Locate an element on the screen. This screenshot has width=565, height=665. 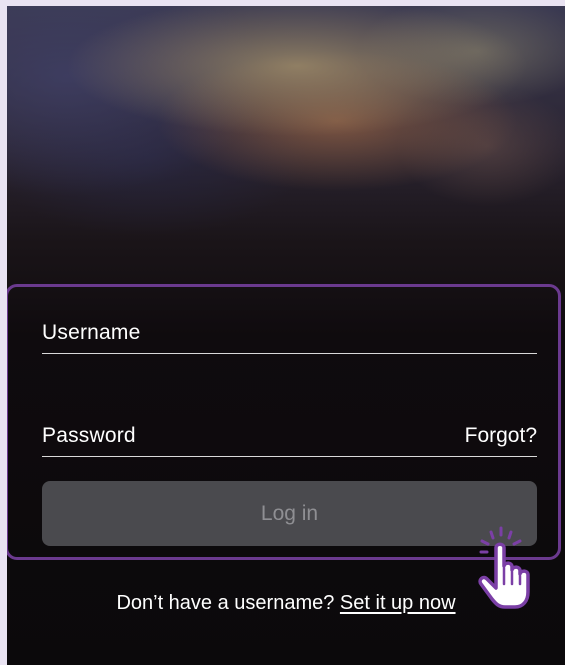
forgot-password-link: Forgot? is located at coordinates (501, 436).